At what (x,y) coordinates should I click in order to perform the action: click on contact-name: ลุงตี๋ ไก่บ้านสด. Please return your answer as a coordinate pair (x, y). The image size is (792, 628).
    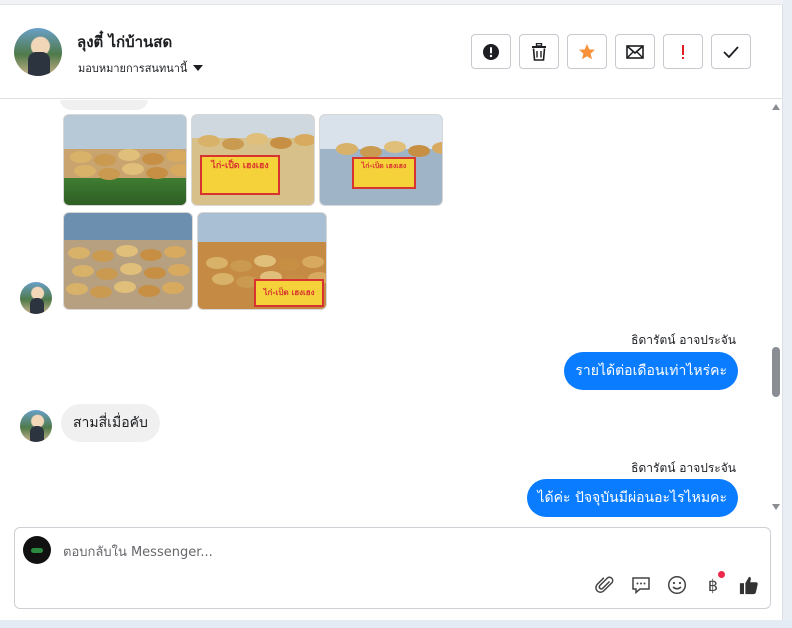
    Looking at the image, I should click on (124, 42).